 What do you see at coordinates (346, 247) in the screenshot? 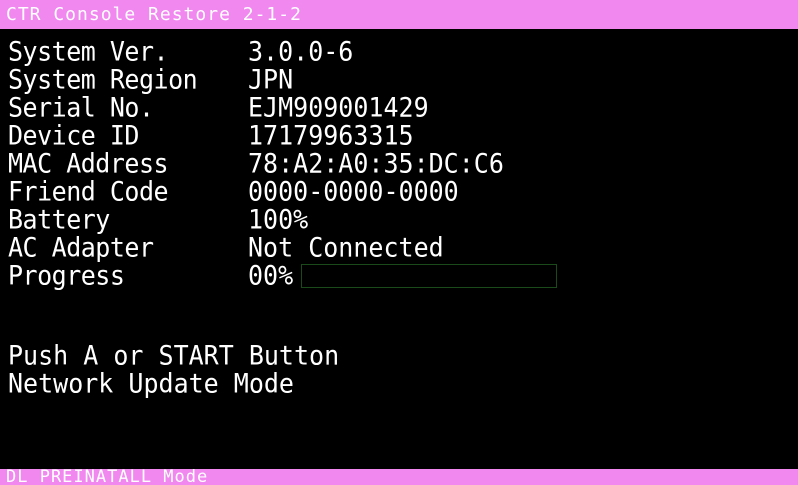
I see `ac-adapter-value: Not Connected` at bounding box center [346, 247].